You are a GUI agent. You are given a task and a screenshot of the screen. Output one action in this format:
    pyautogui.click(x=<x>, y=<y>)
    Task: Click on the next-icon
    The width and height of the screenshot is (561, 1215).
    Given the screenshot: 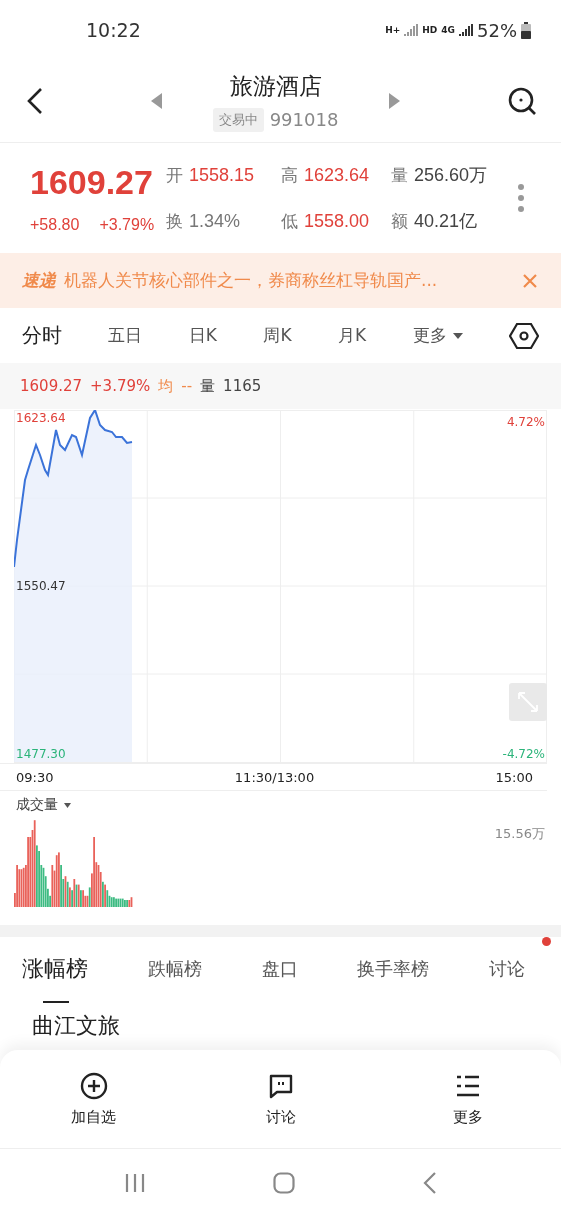 What is the action you would take?
    pyautogui.click(x=394, y=101)
    